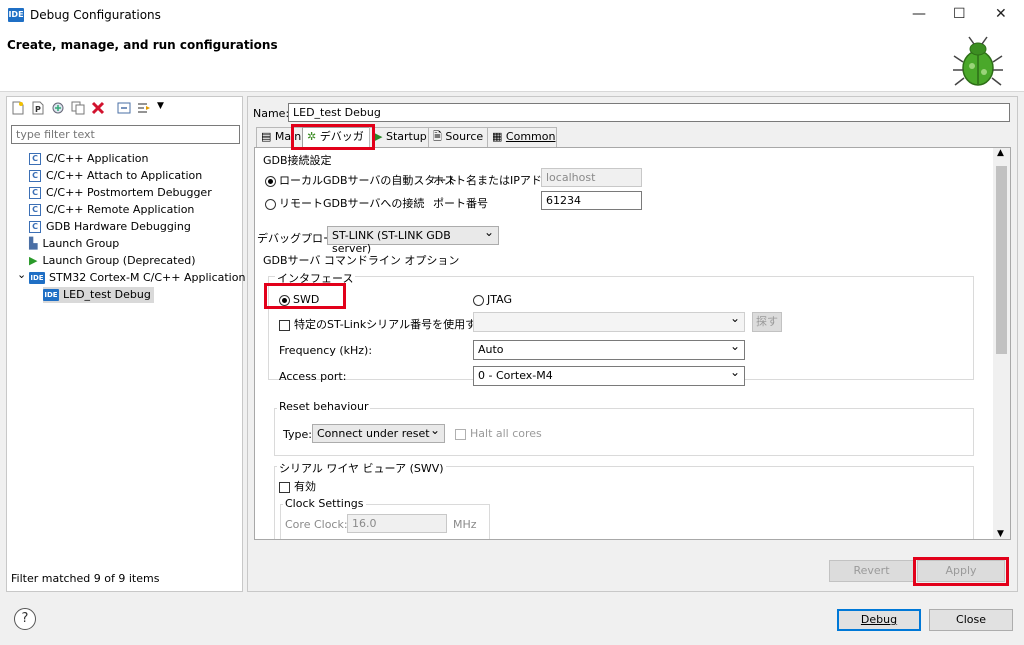 The image size is (1024, 645). I want to click on search-button: 探す, so click(767, 322).